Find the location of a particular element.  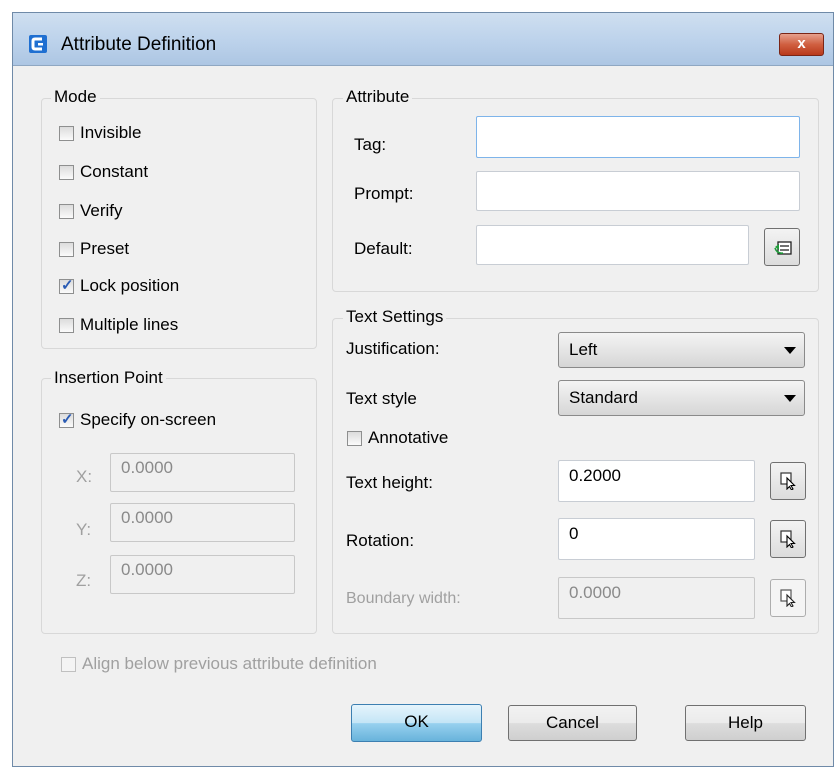

text-settings-group-title: Text Settings is located at coordinates (395, 317).